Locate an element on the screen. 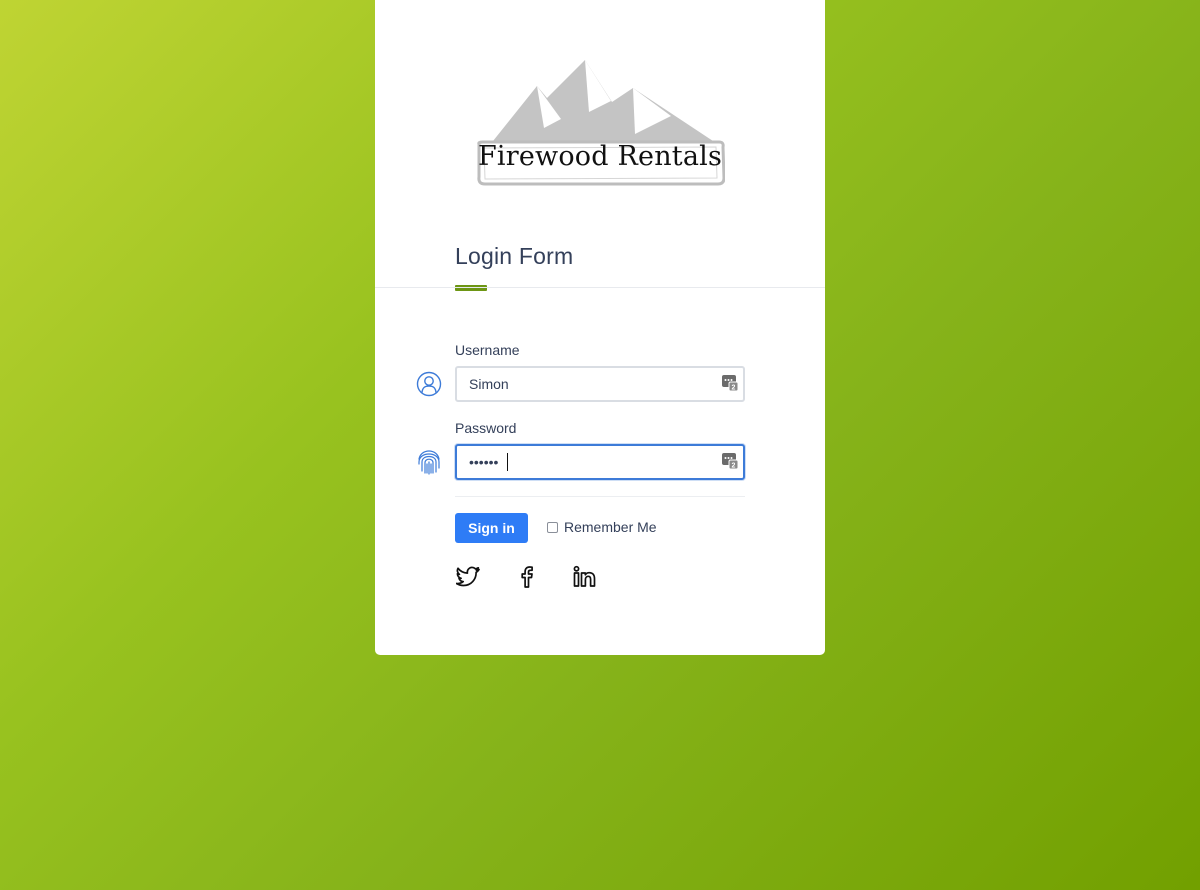 The height and width of the screenshot is (890, 1200). logo-text: Firewood Rentals is located at coordinates (600, 156).